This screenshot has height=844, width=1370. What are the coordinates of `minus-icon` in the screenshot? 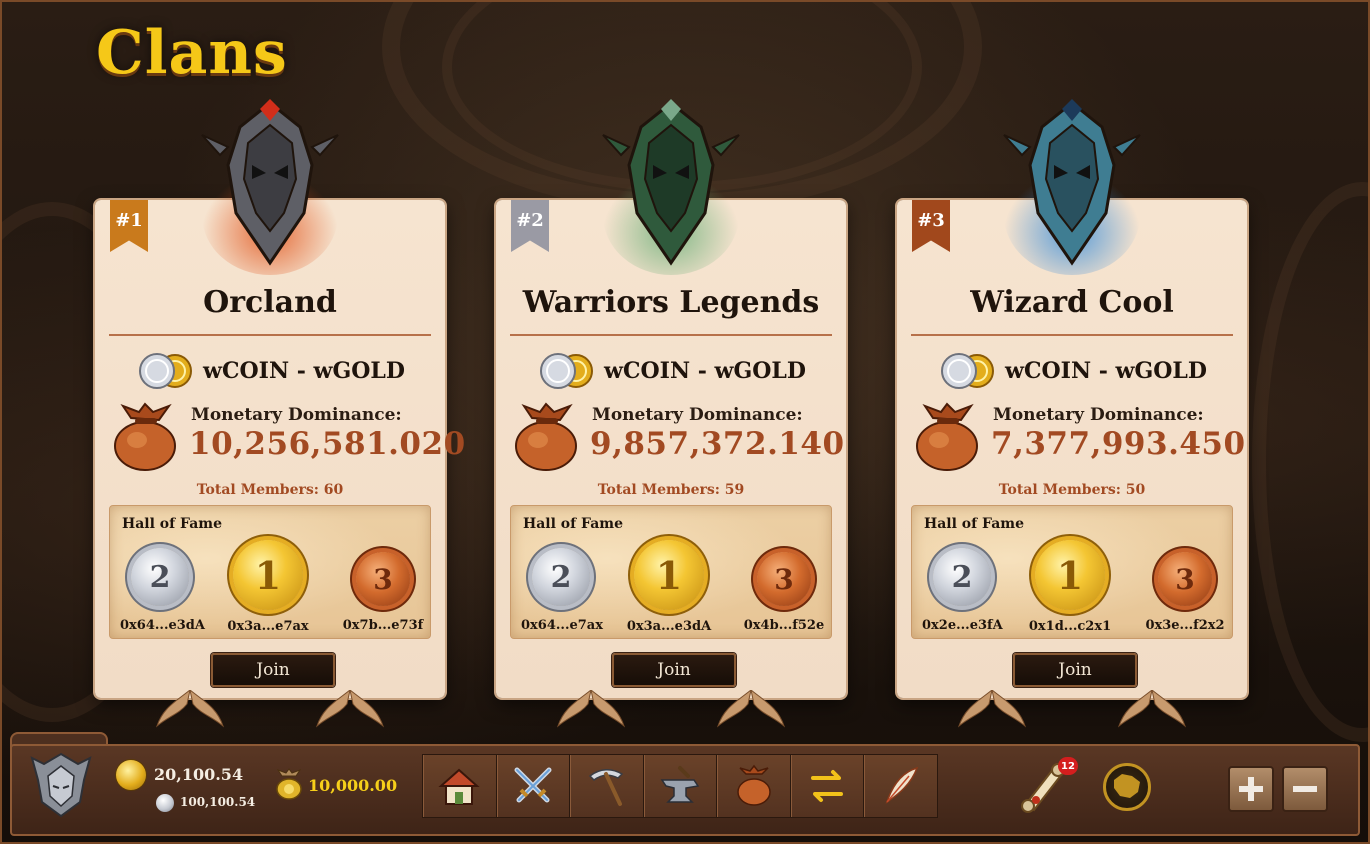 It's located at (1305, 789).